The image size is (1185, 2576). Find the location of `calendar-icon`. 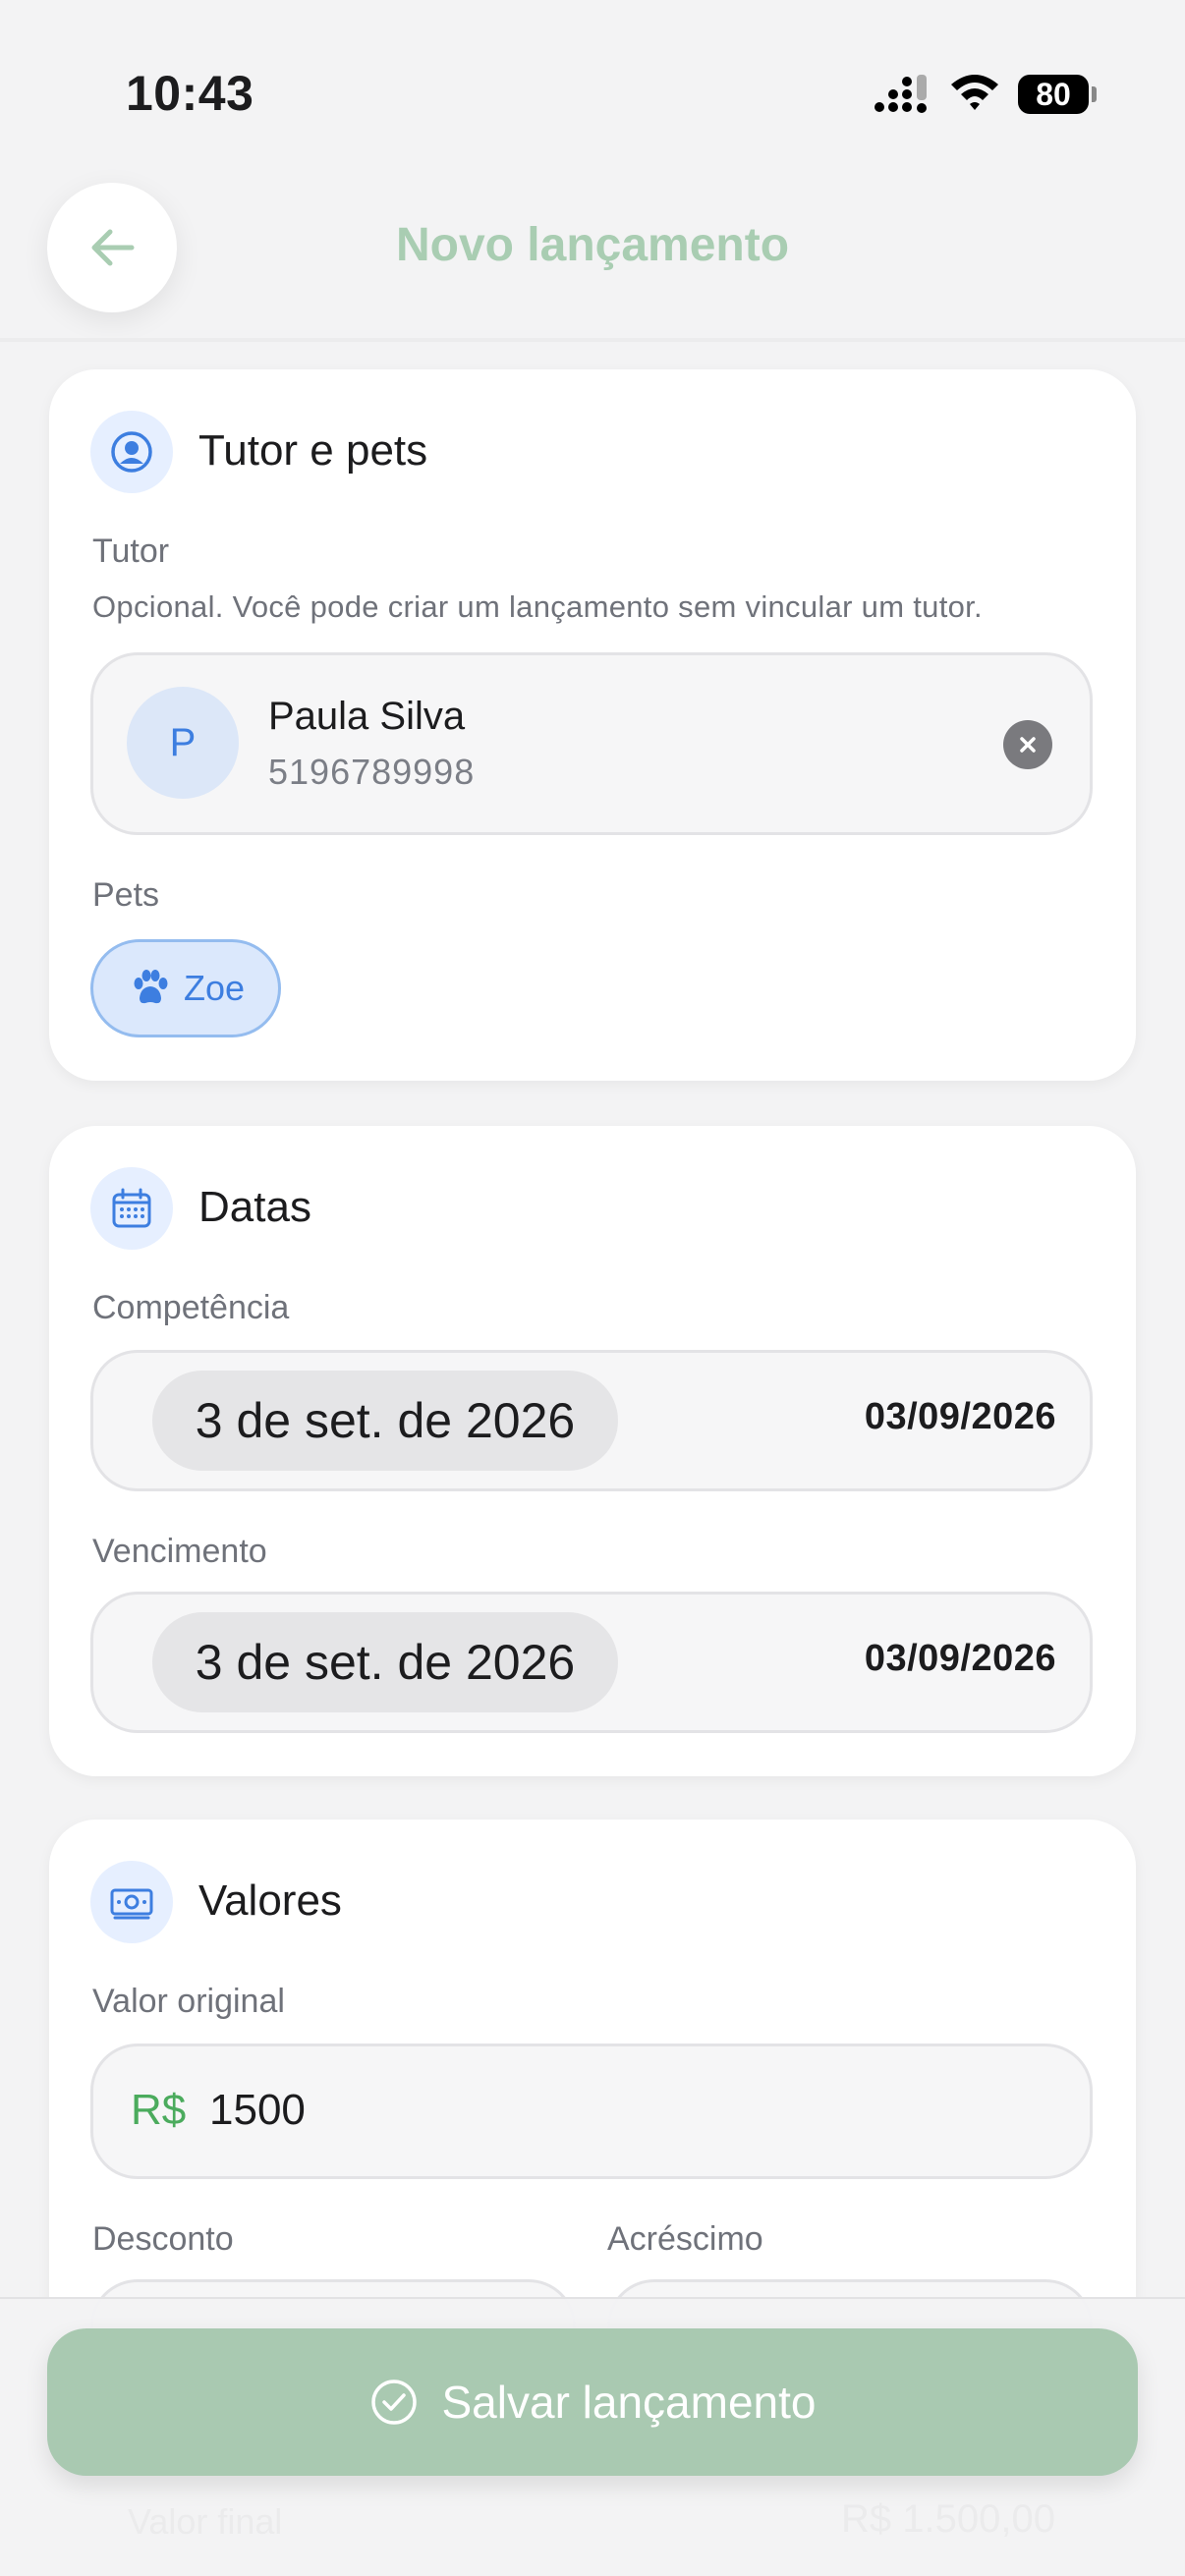

calendar-icon is located at coordinates (132, 1208).